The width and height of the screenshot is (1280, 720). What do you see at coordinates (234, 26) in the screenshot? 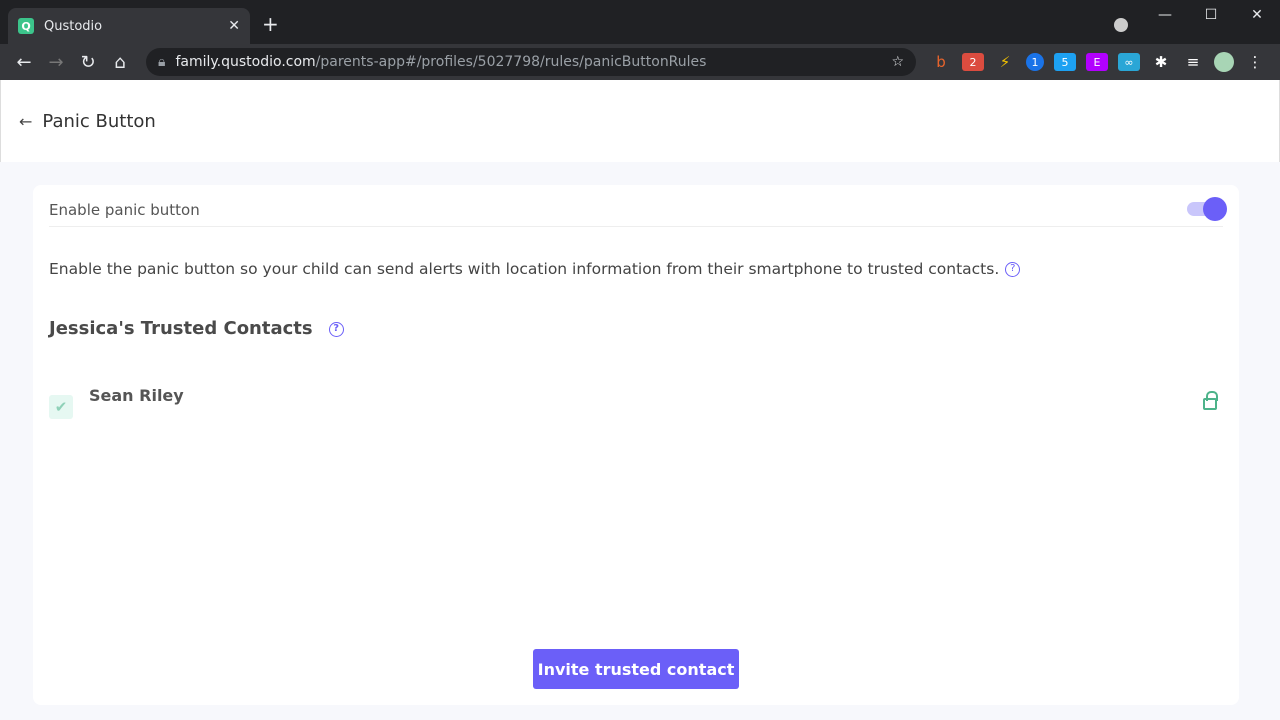
I see `close-tab-icon: ✕` at bounding box center [234, 26].